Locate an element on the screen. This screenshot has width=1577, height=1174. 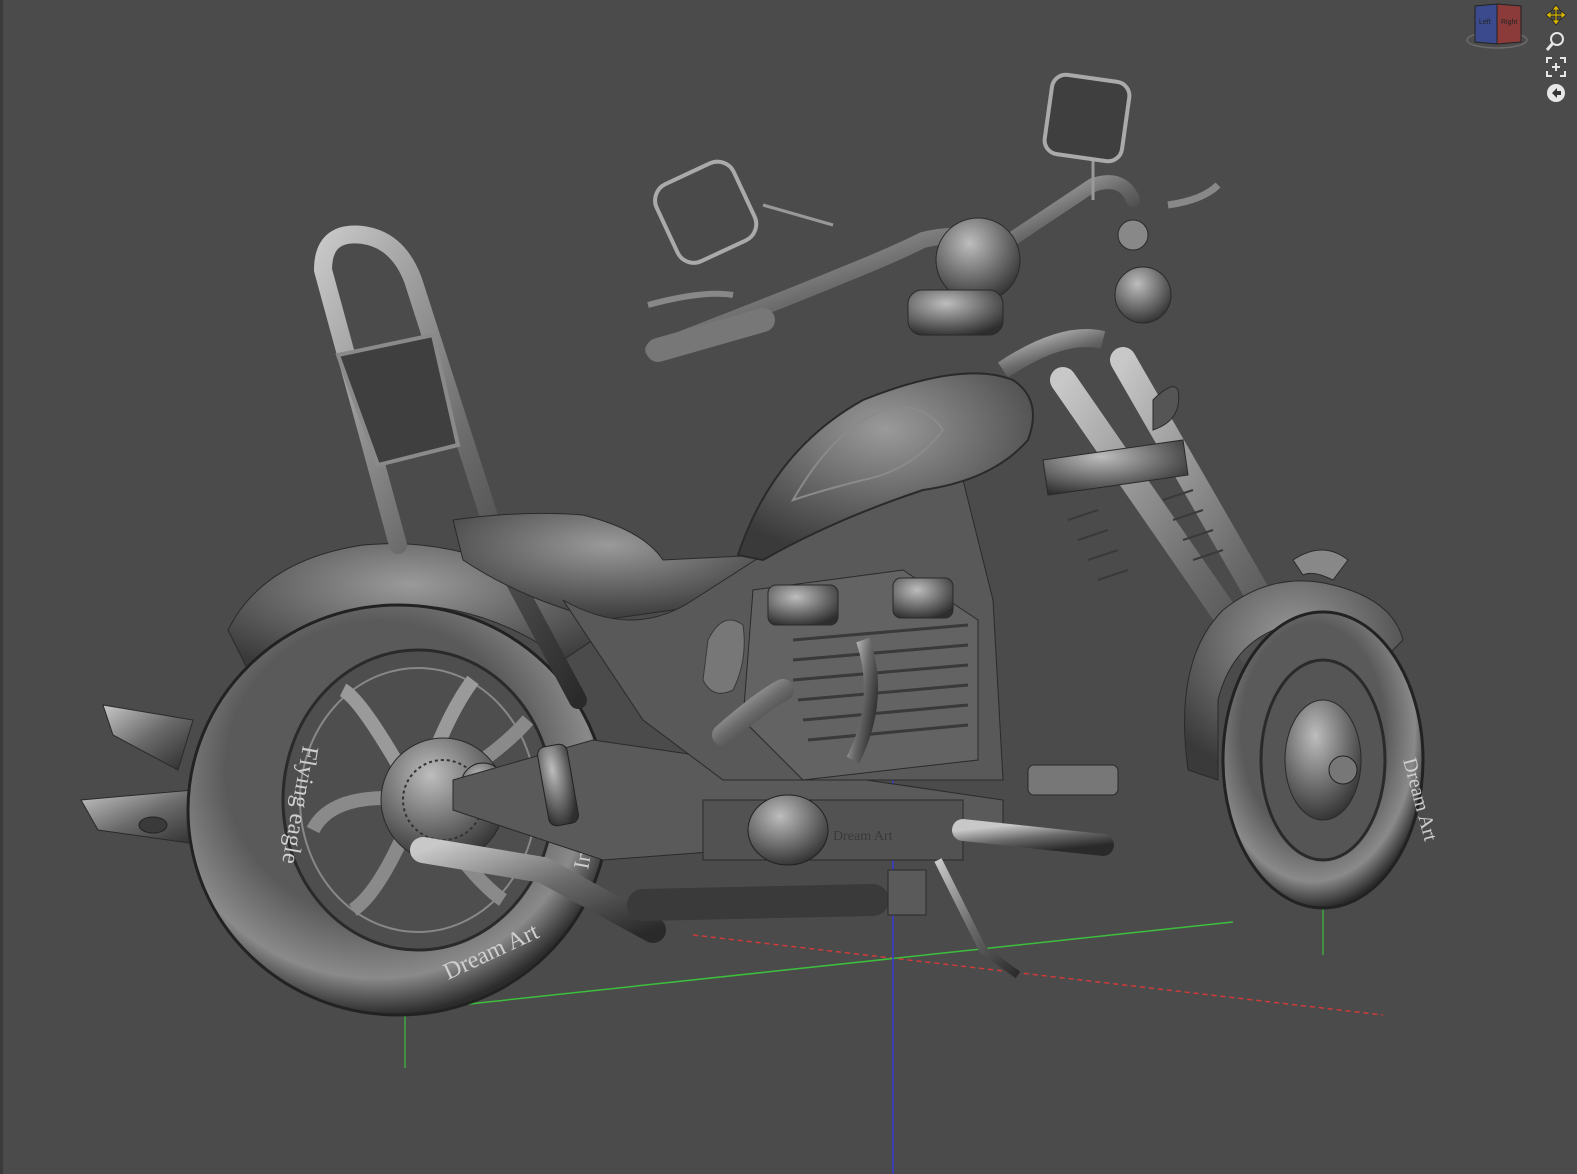
navigation-toolbar is located at coordinates (1556, 52).